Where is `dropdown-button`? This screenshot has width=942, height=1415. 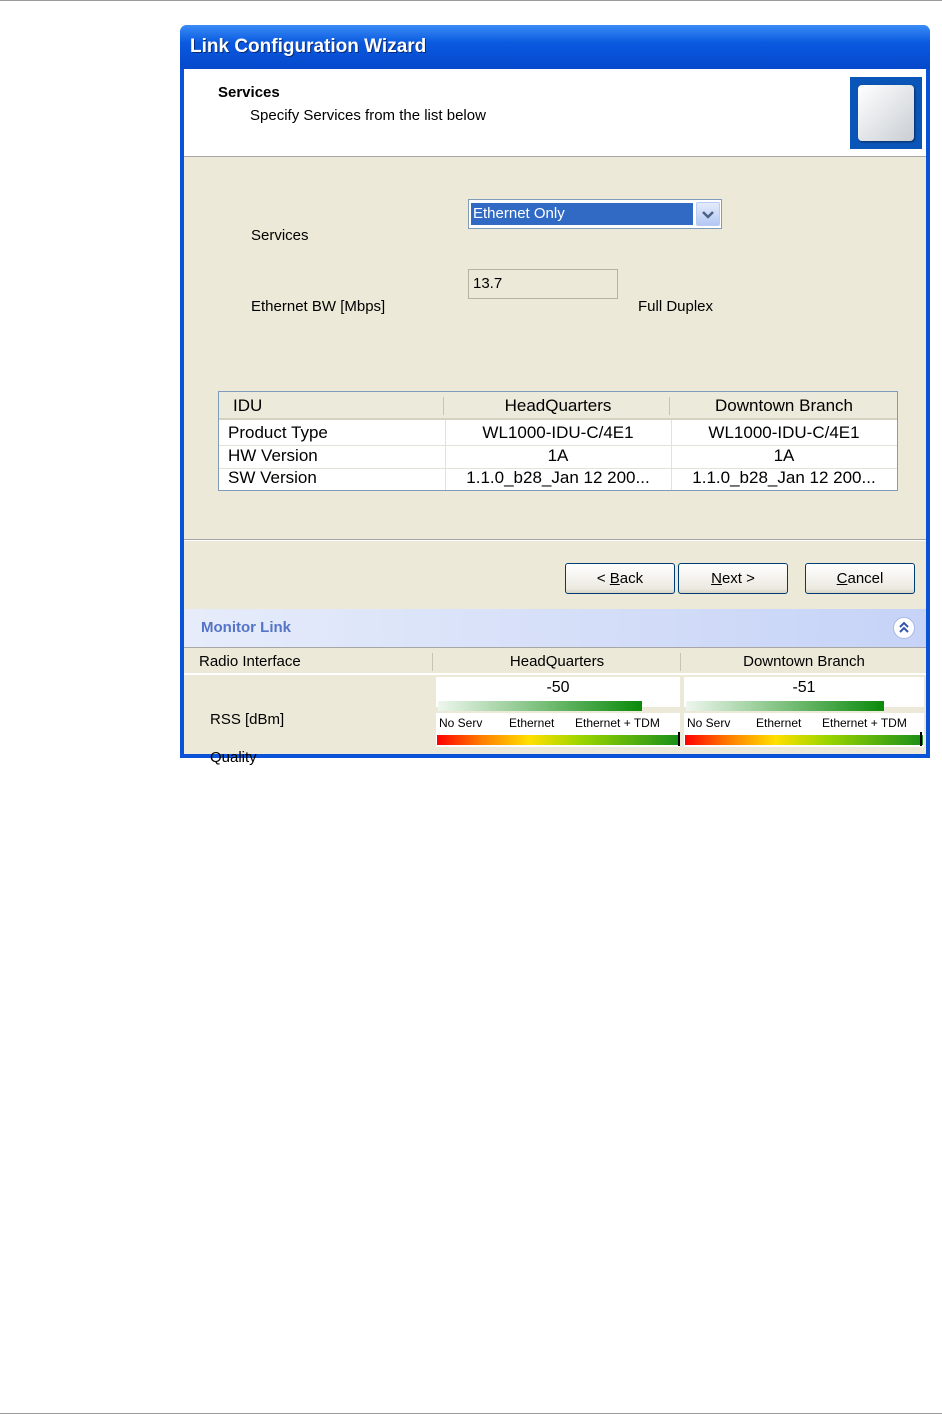 dropdown-button is located at coordinates (708, 214).